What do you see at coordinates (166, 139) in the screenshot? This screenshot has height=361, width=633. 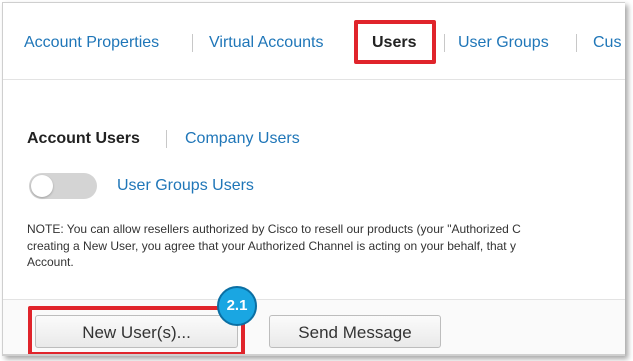 I see `subtab-divider` at bounding box center [166, 139].